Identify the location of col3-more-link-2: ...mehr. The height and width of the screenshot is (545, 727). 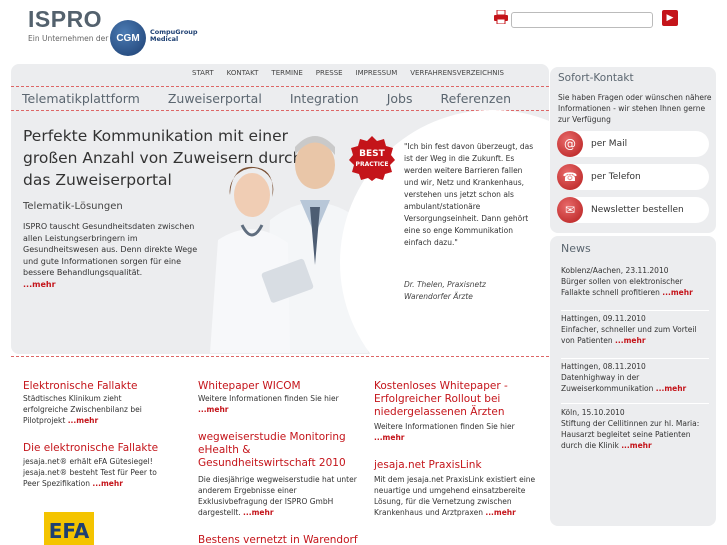
(500, 512).